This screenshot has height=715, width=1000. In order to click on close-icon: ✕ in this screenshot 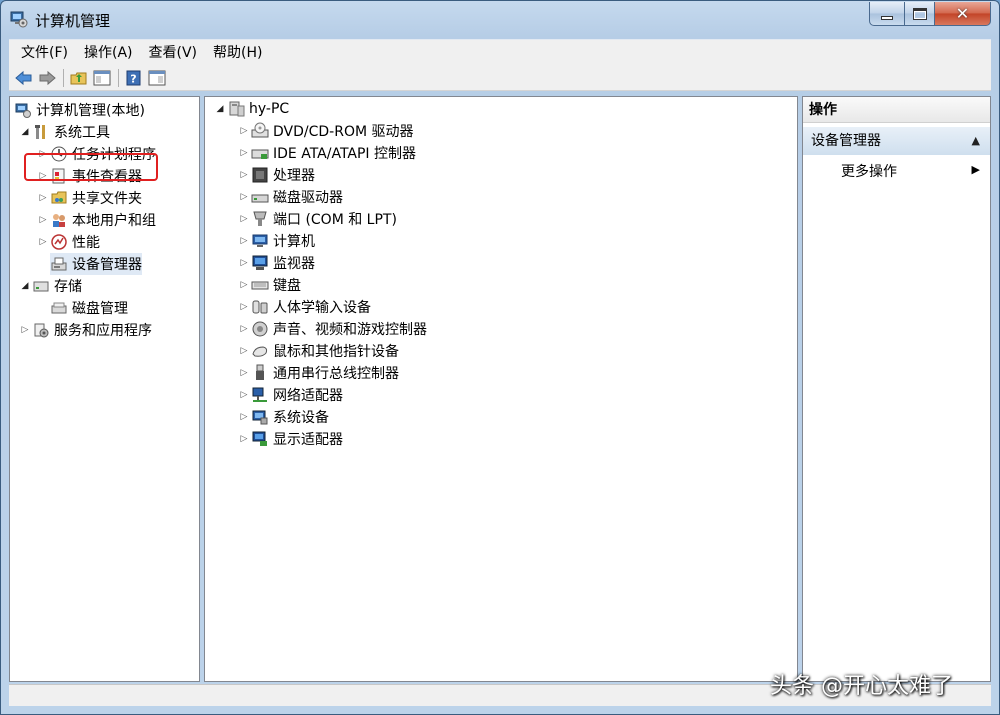, I will do `click(962, 13)`.